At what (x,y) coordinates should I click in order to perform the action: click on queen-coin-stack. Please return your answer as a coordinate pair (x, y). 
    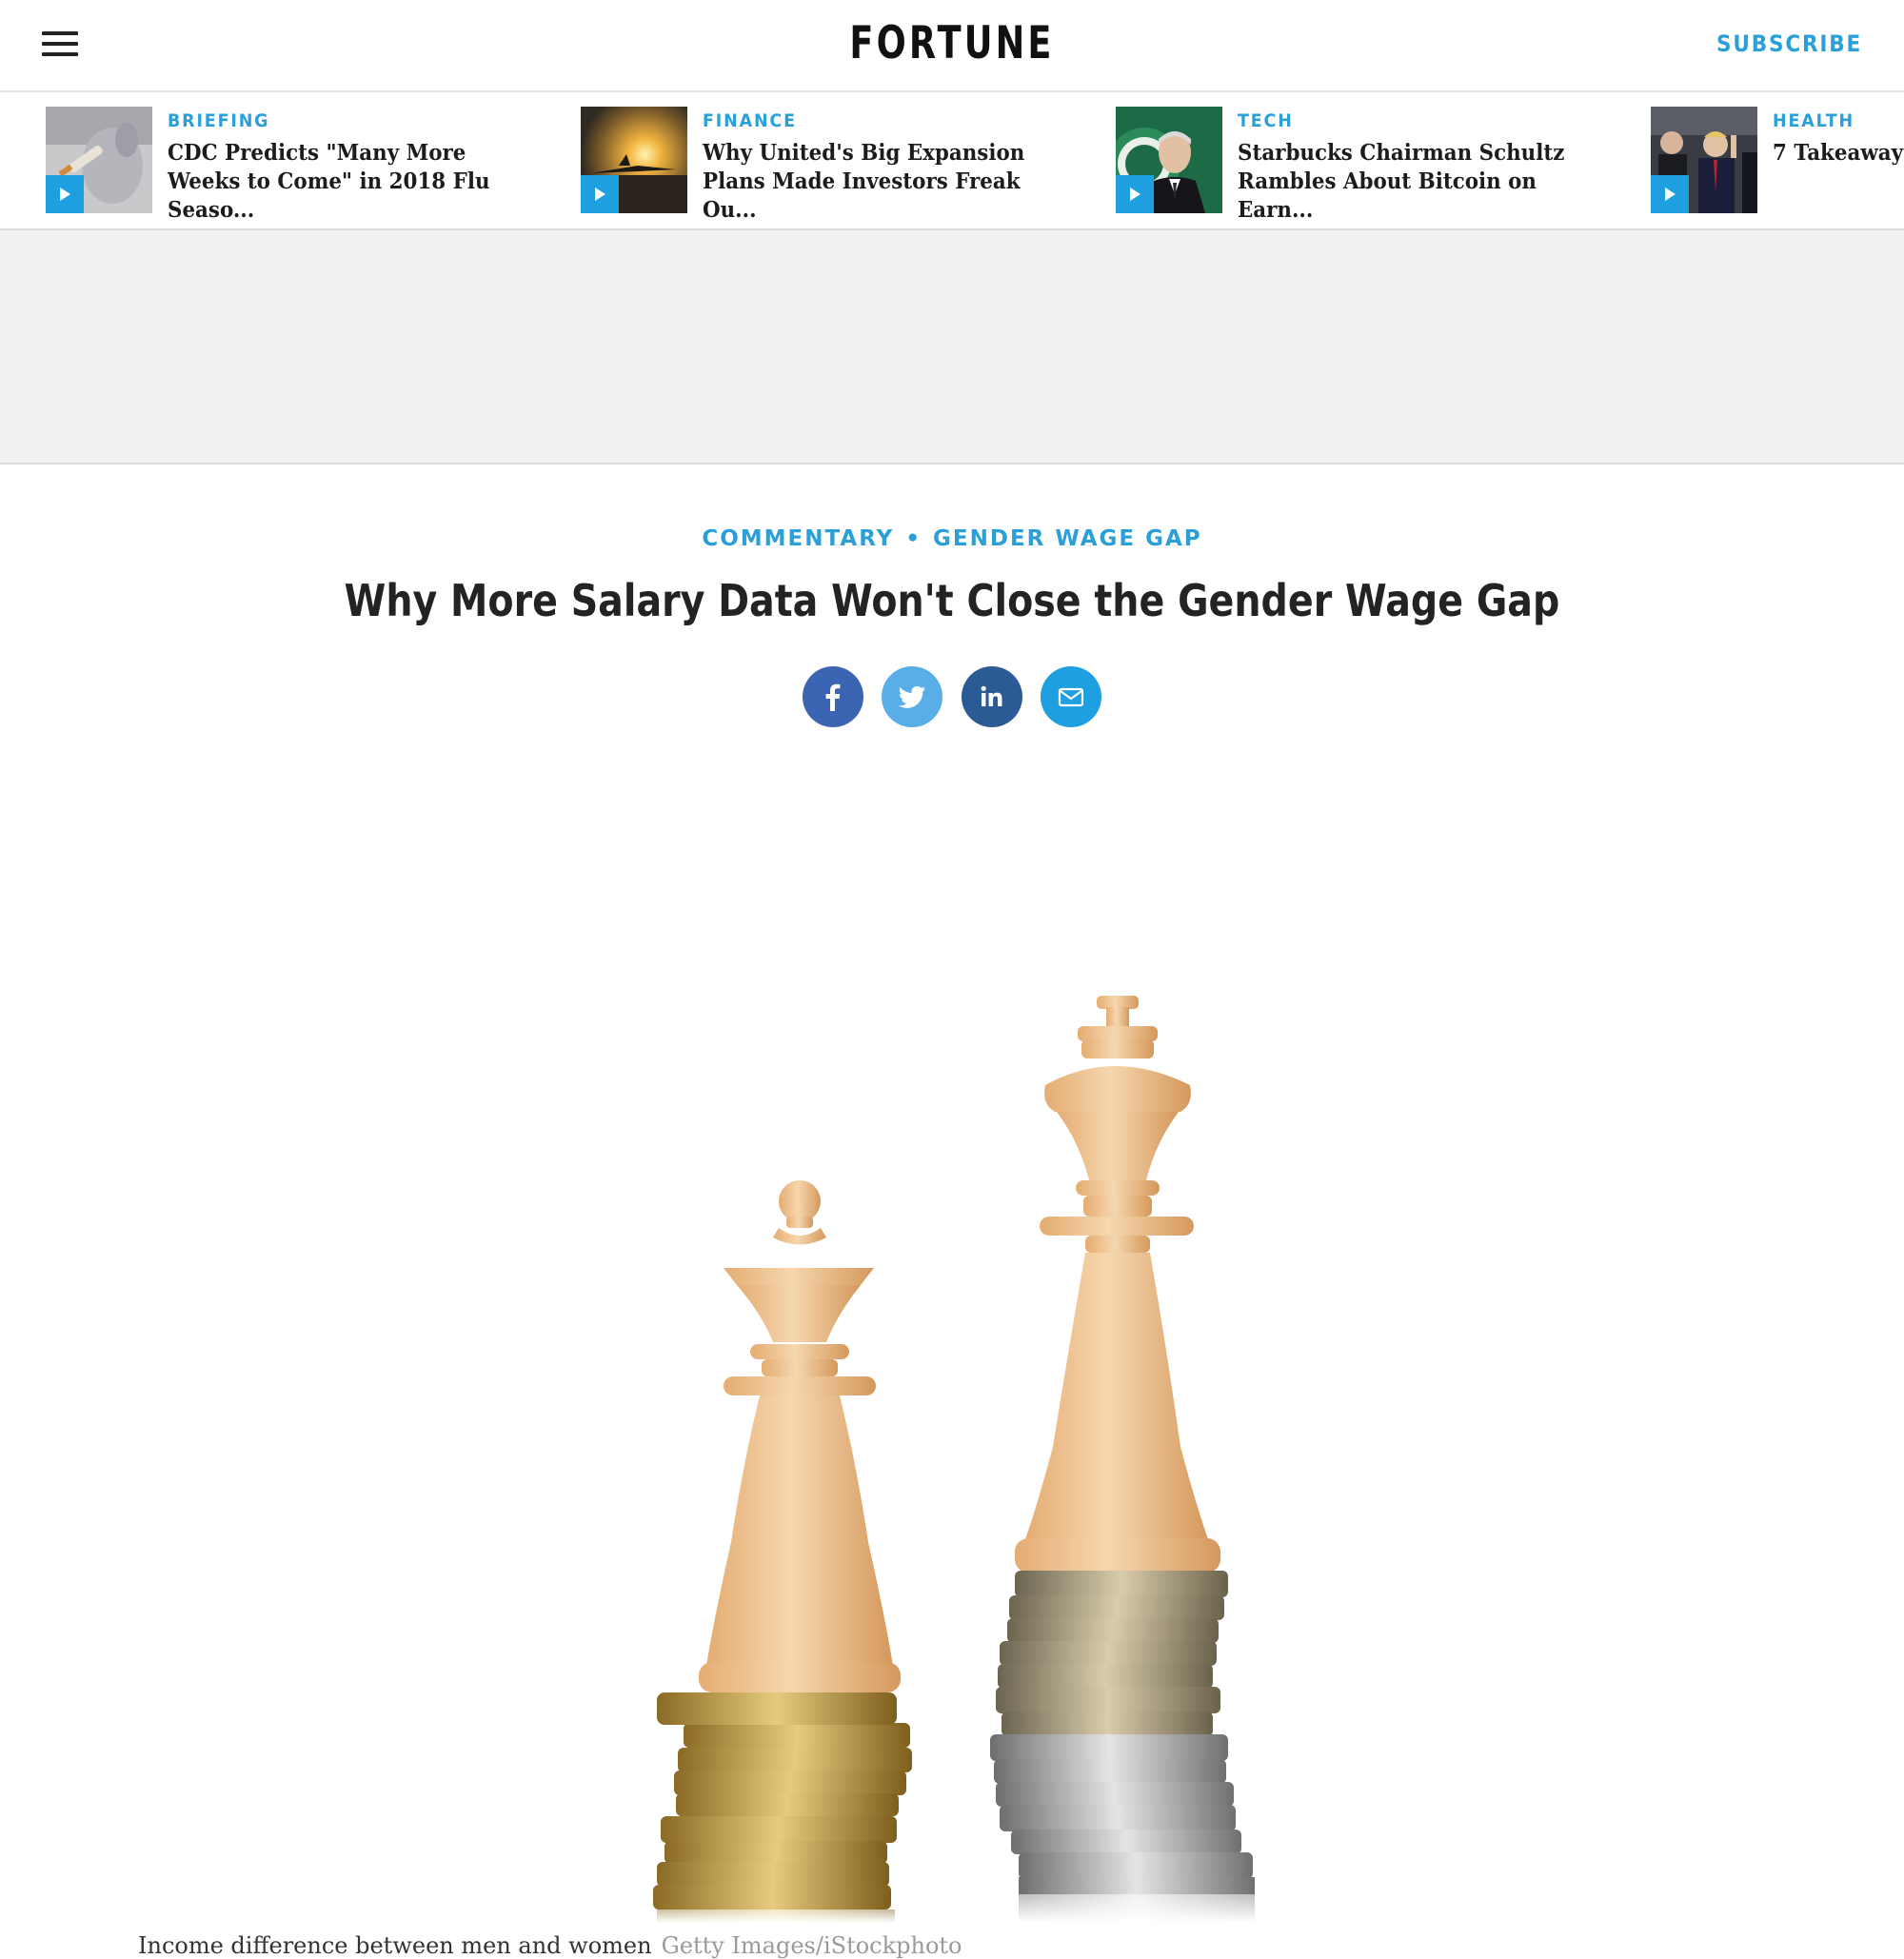
    Looking at the image, I should click on (782, 1807).